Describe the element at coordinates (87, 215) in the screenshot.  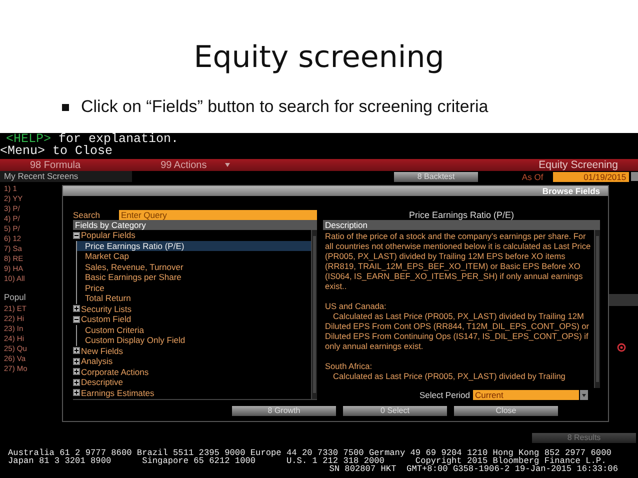
I see `search-label: Search` at that location.